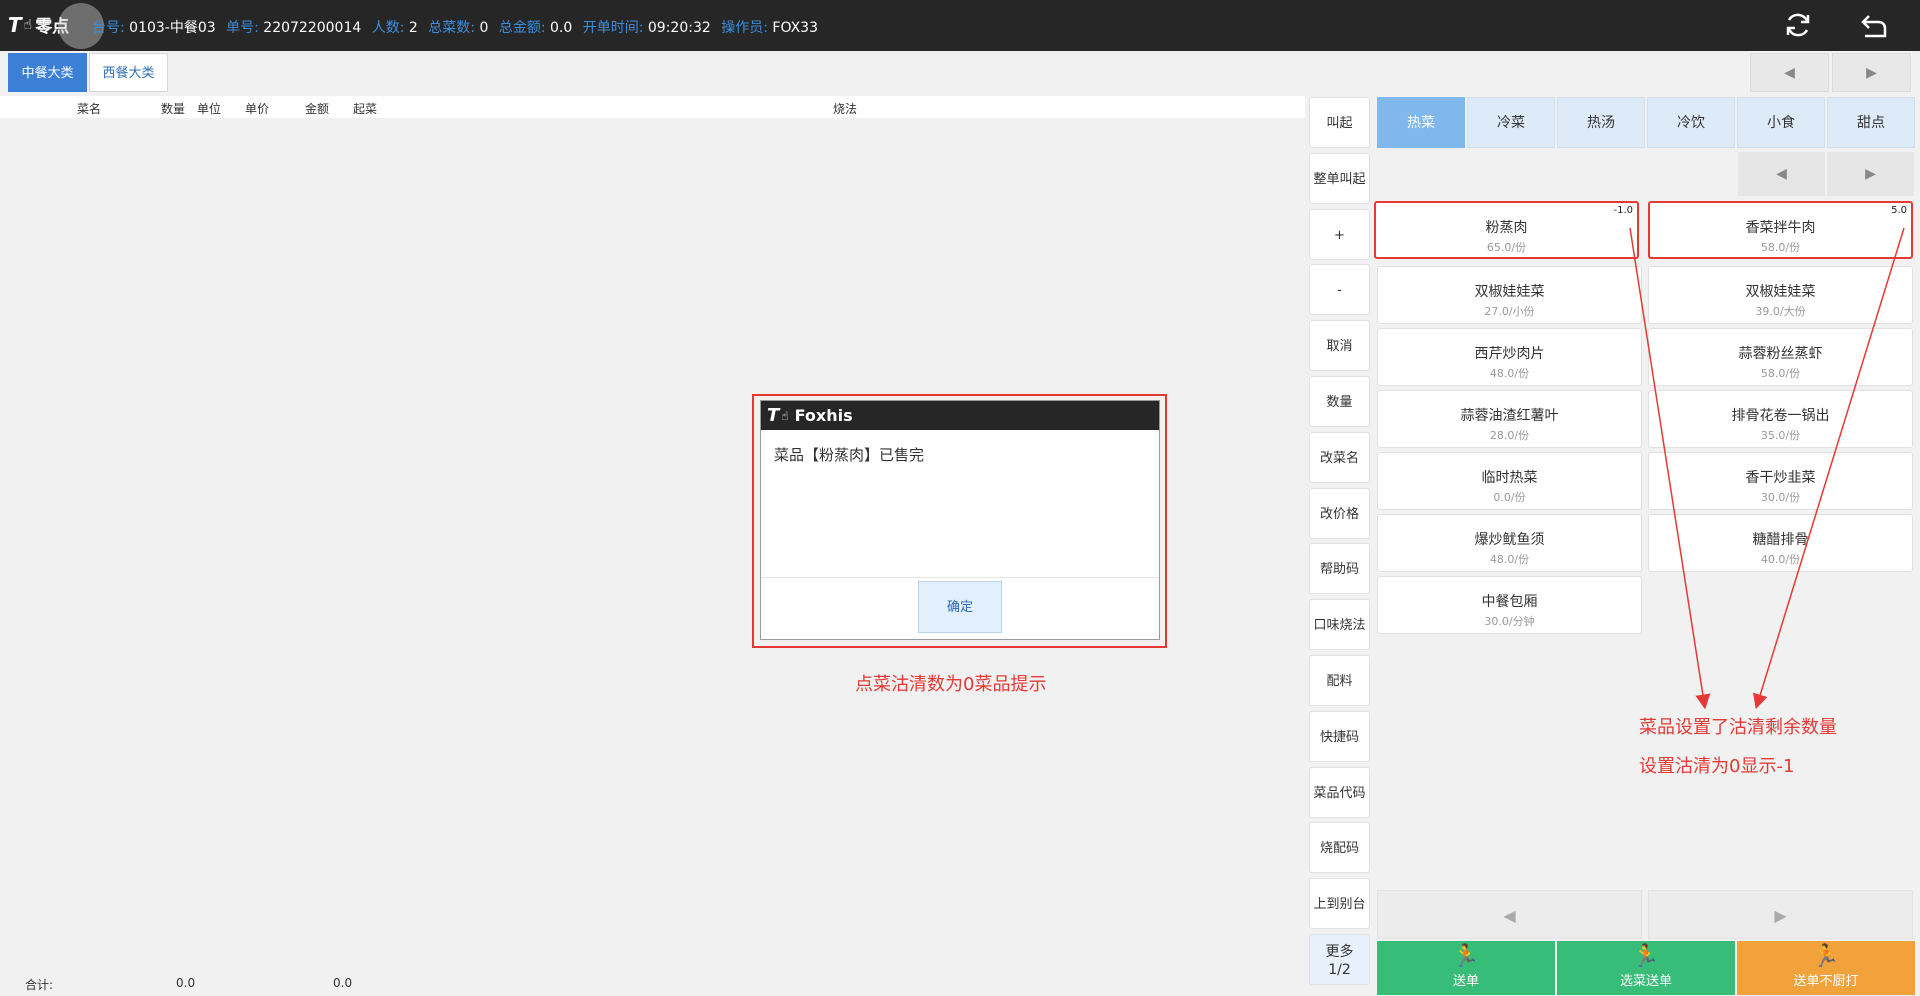 Image resolution: width=1920 pixels, height=996 pixels. Describe the element at coordinates (1339, 122) in the screenshot. I see `call-up-button: 叫起` at that location.